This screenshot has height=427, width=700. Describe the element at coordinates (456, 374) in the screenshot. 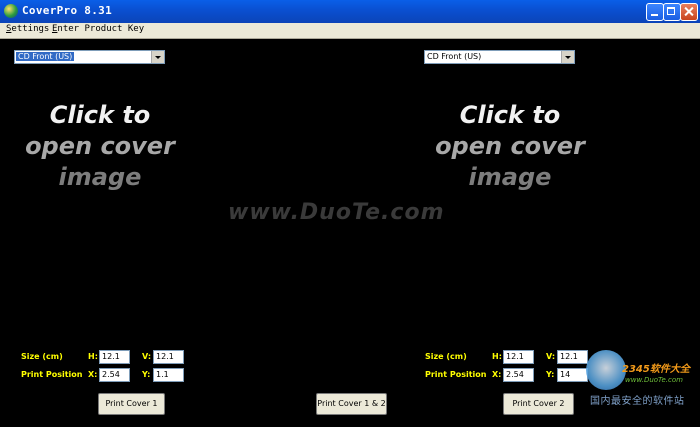

I see `right-print-position-label: Print Position` at that location.